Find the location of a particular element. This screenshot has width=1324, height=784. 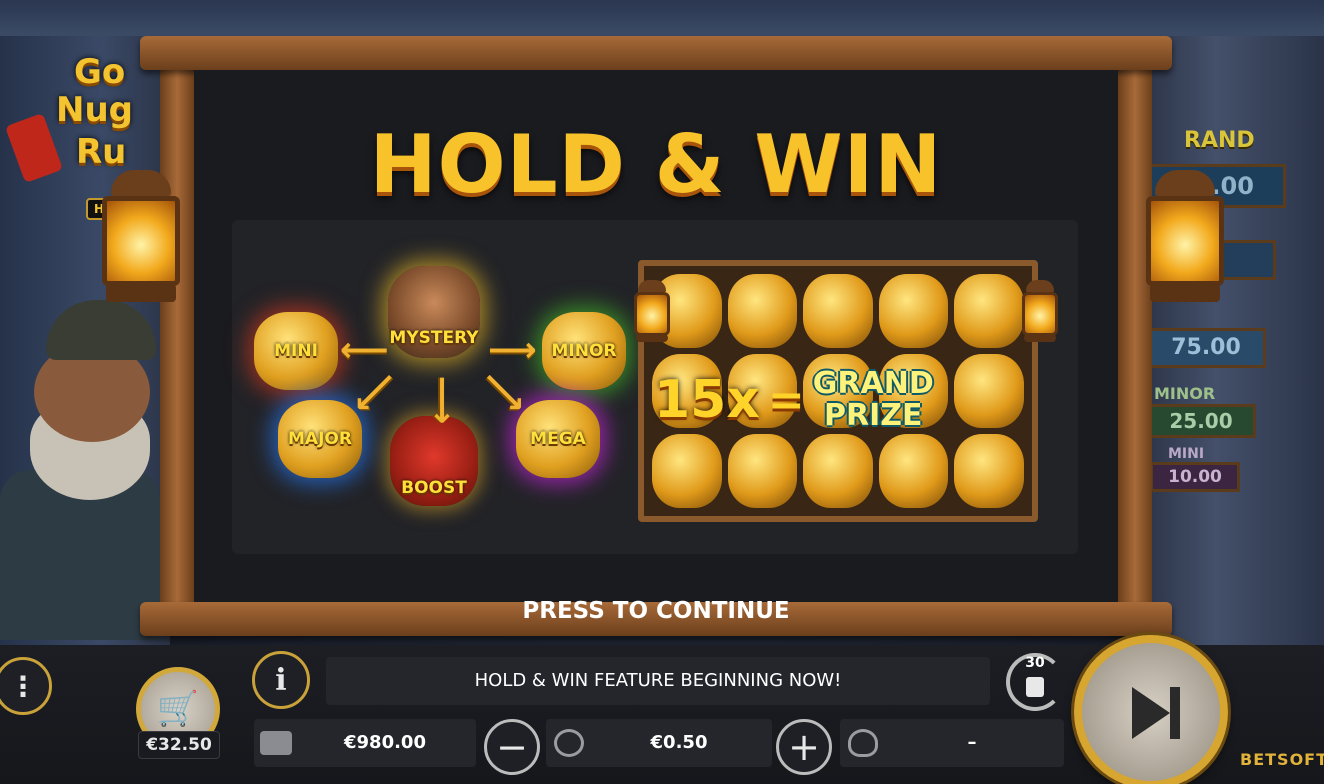

coins-icon is located at coordinates (569, 743).